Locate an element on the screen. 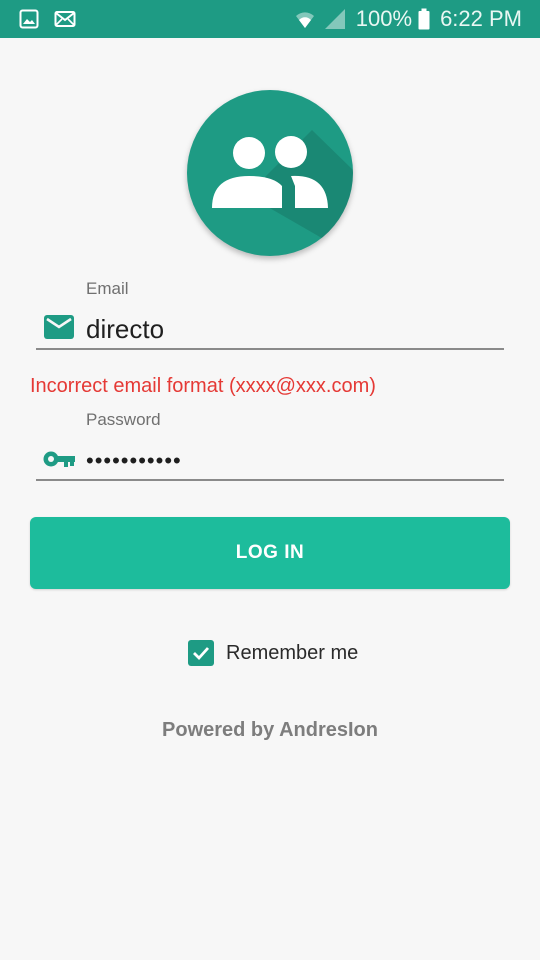  battery-percentage: 100% is located at coordinates (384, 18).